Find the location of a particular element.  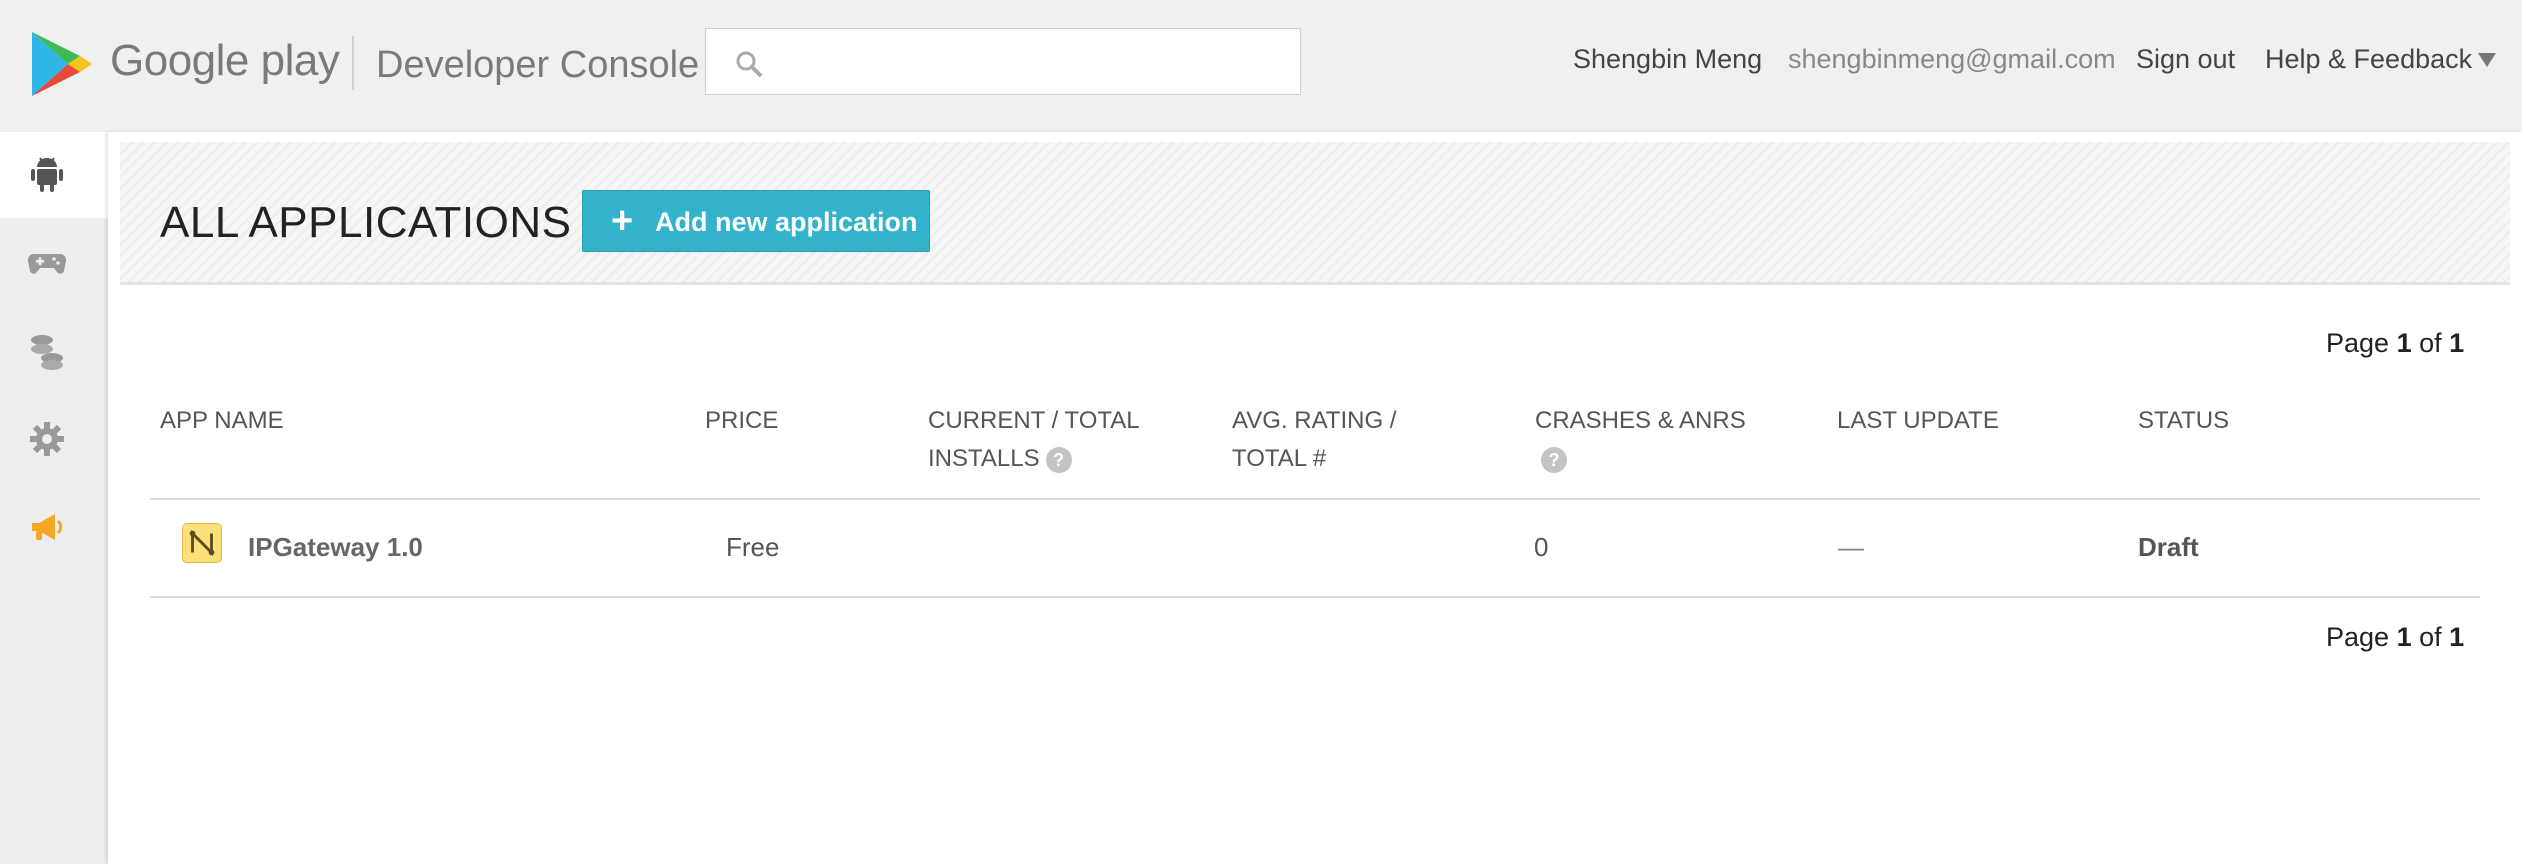

sidebar is located at coordinates (54, 498).